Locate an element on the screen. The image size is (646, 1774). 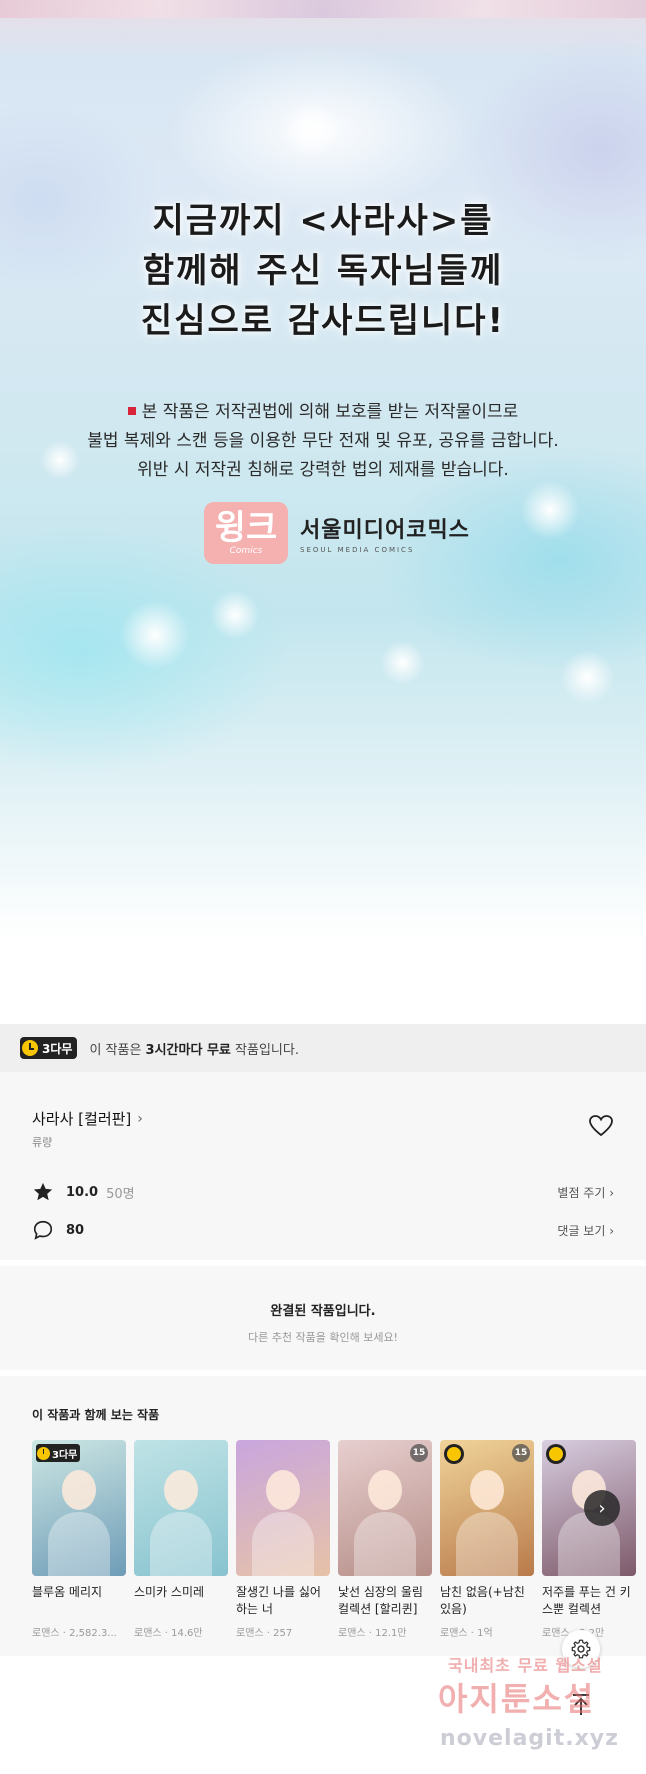
recommendation-meta: 로맨스 · 12.1만 is located at coordinates (372, 1633).